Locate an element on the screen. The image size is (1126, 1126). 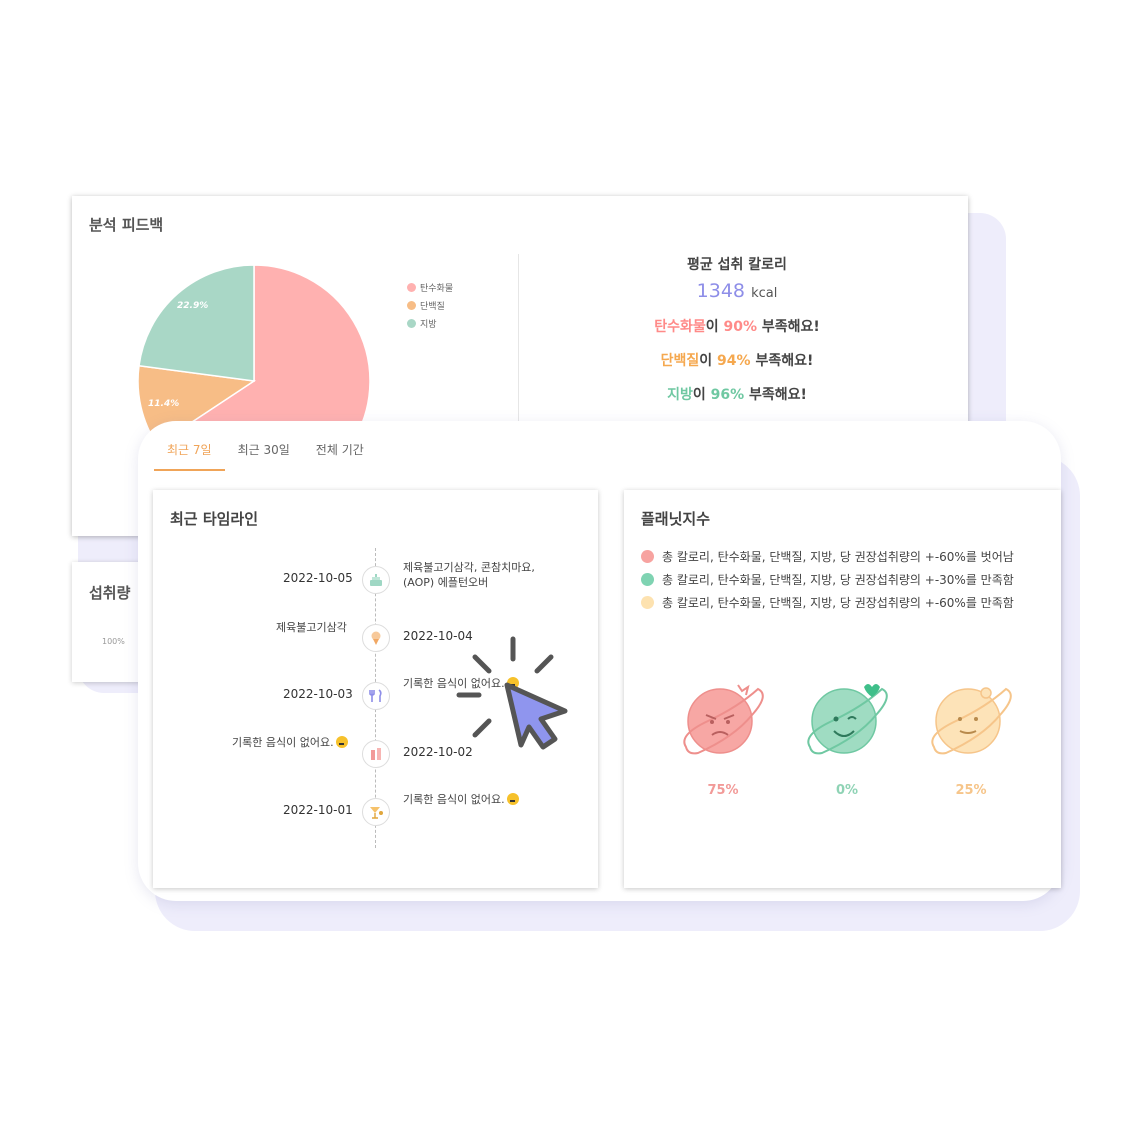
period-tabs: 최근 7일 최근 30일 전체 기간 is located at coordinates (265, 446).